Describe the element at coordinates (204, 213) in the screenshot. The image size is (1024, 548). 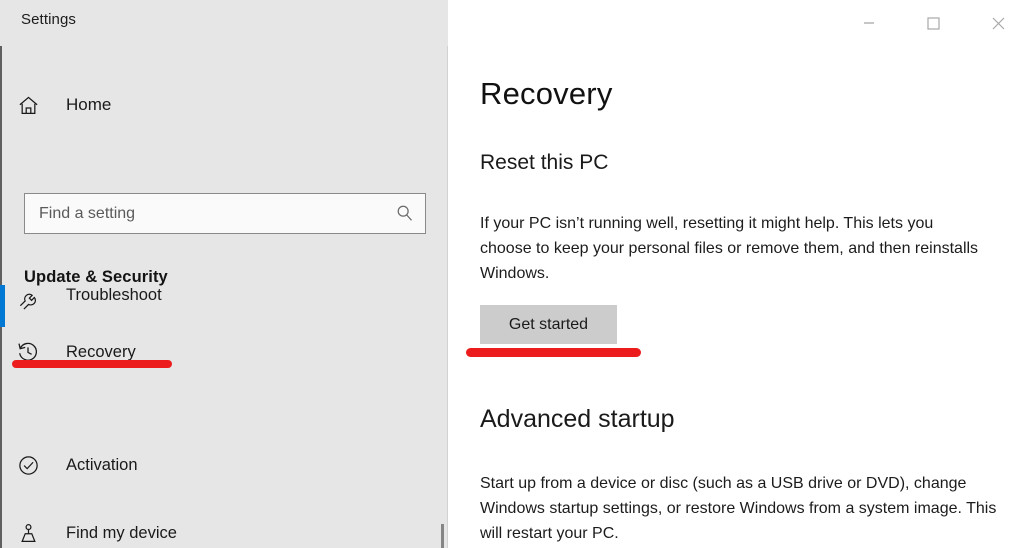
I see `search-input` at that location.